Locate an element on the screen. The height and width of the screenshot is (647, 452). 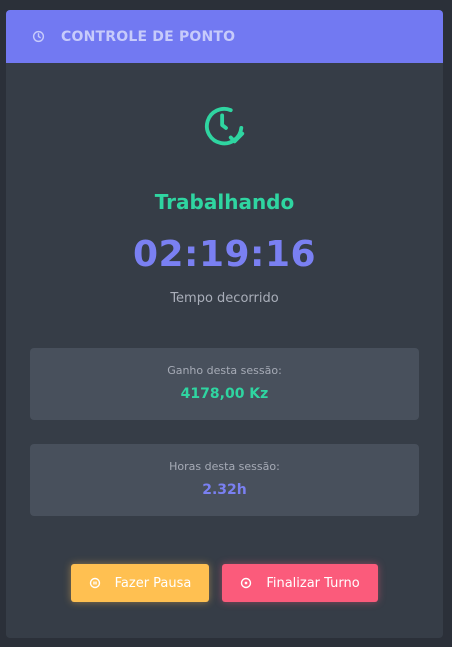
session-hours-label: Horas desta sessão: is located at coordinates (224, 466).